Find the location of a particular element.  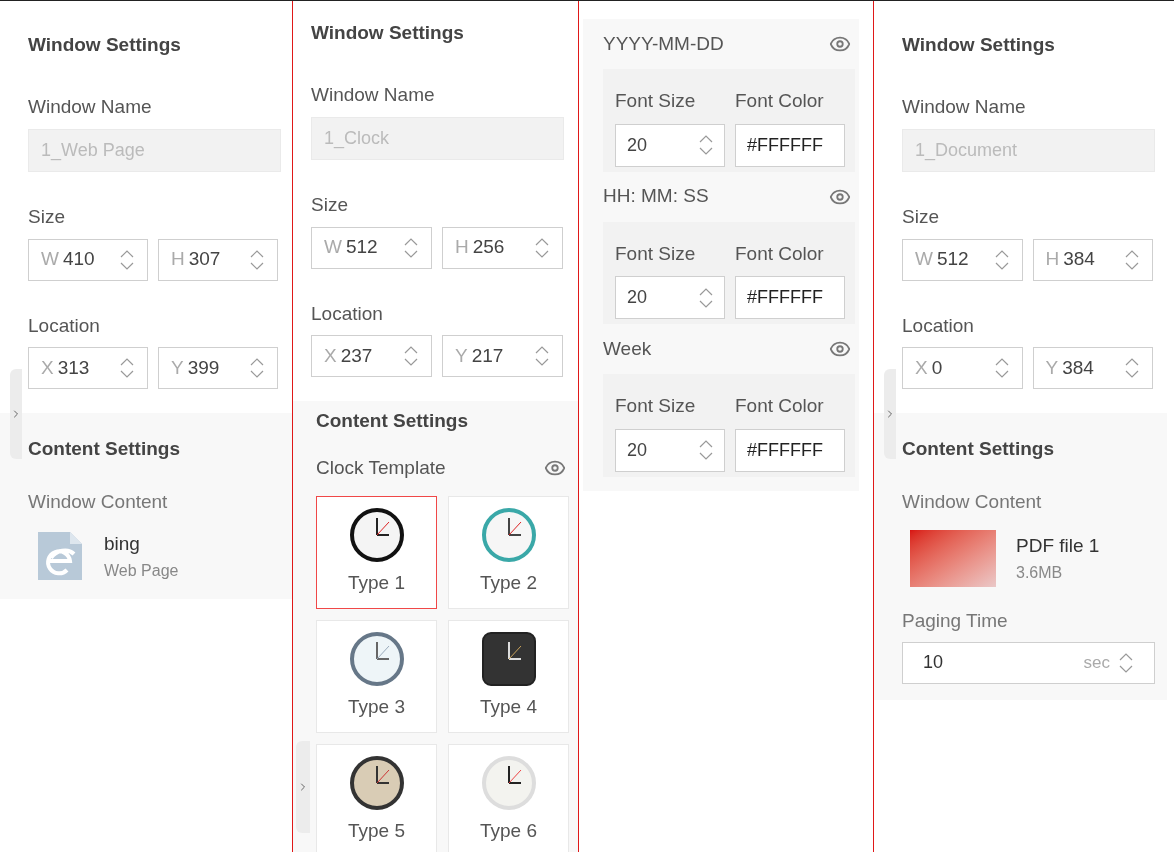

number-field: H 307 is located at coordinates (218, 259).